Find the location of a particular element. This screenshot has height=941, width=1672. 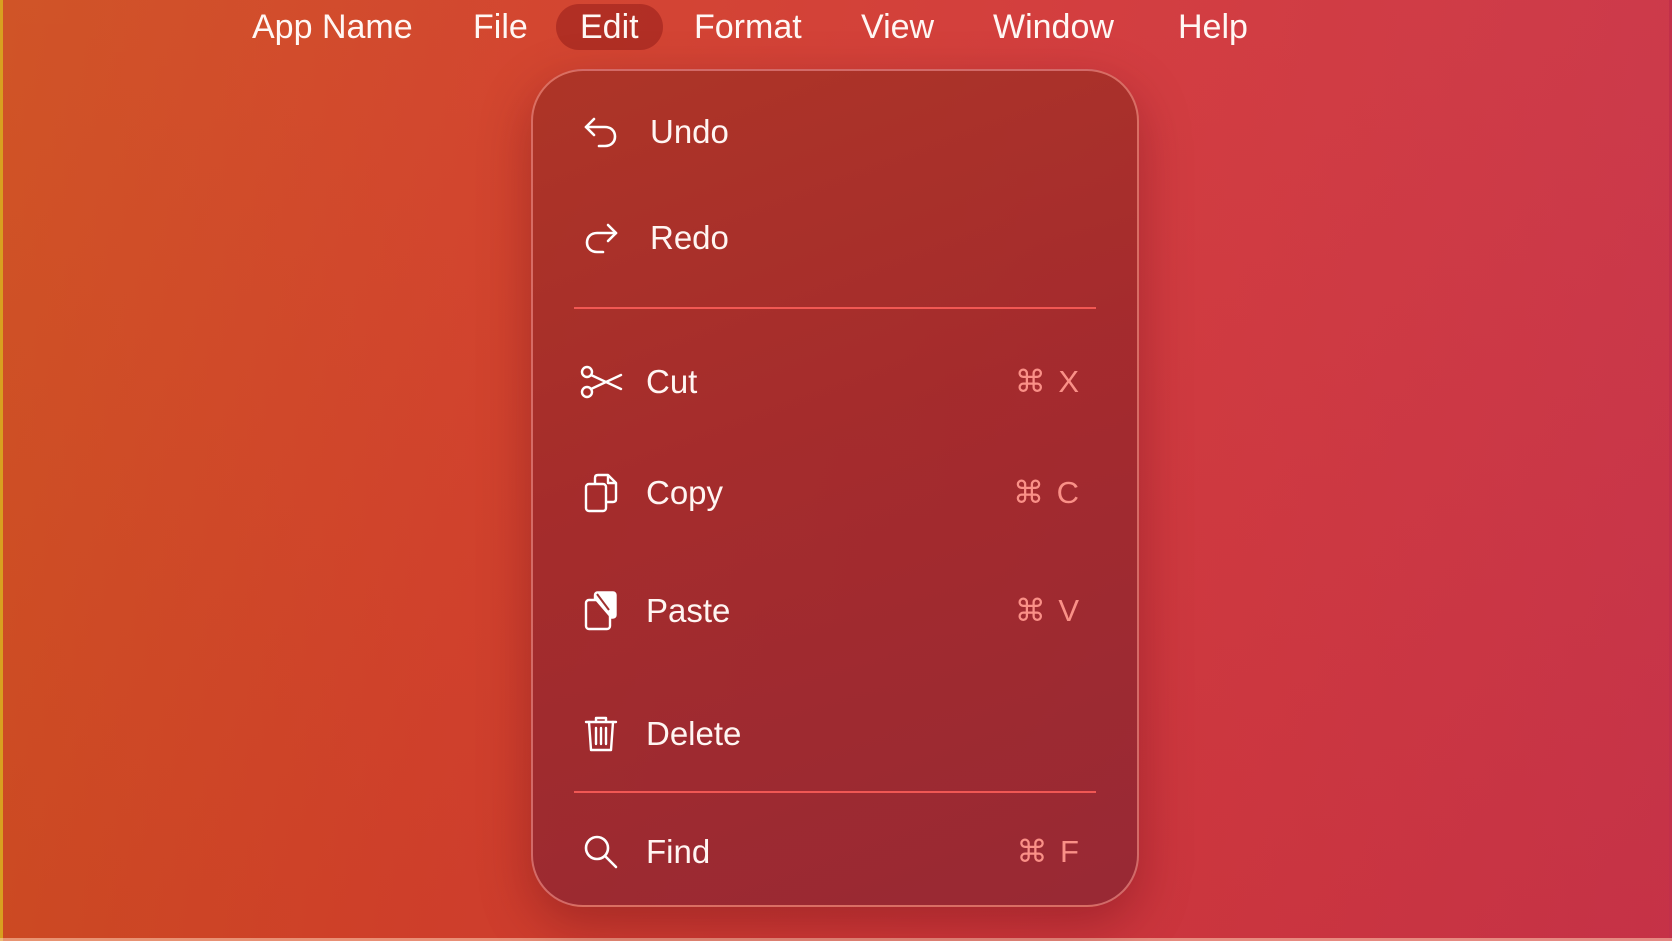

menu-item-undo: Undo is located at coordinates (835, 132).